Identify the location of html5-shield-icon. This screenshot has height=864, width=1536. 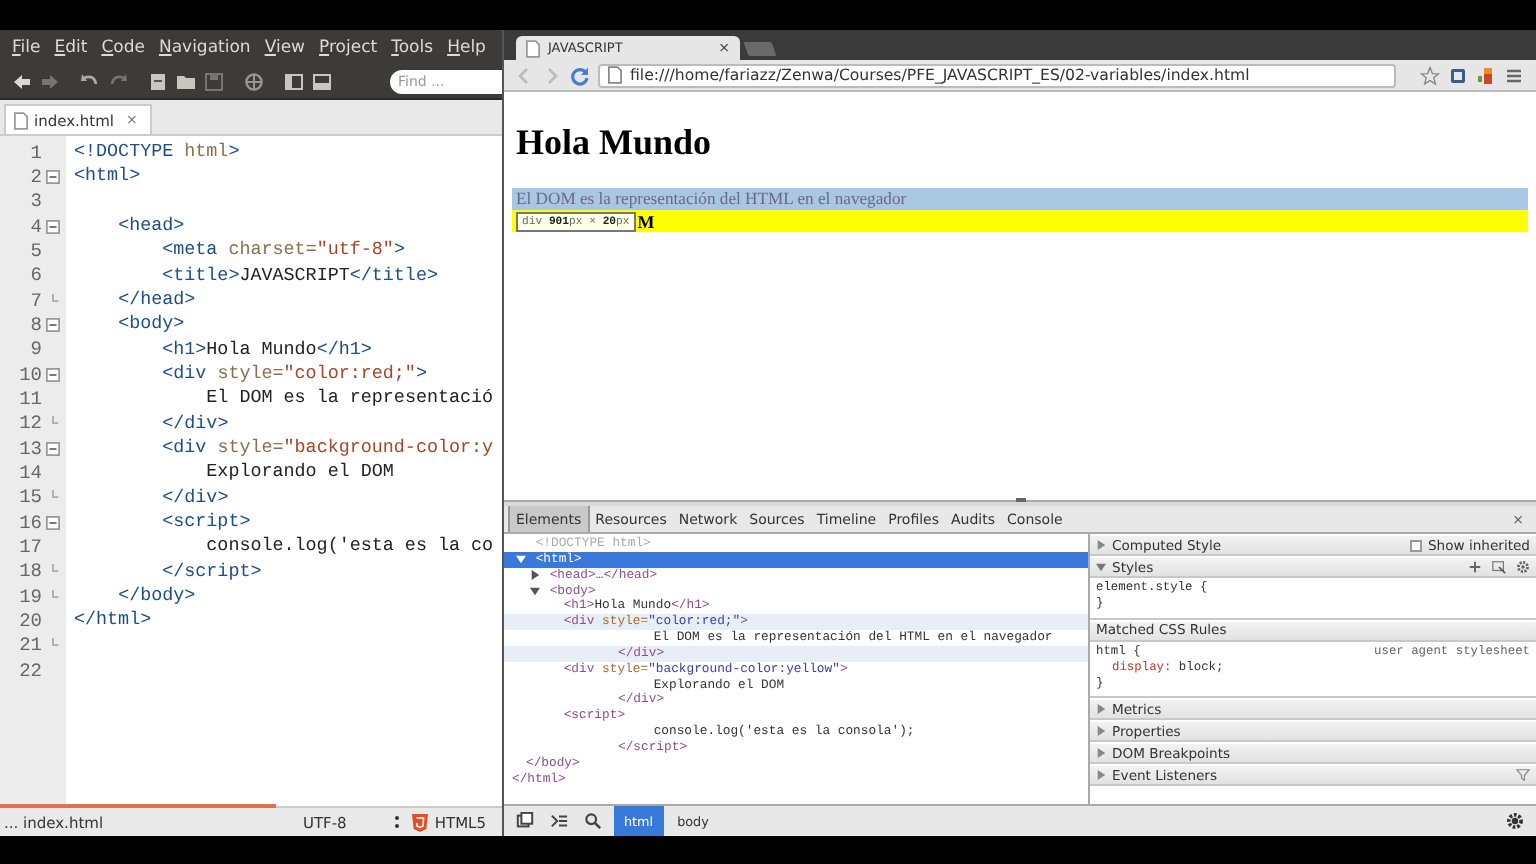
(420, 822).